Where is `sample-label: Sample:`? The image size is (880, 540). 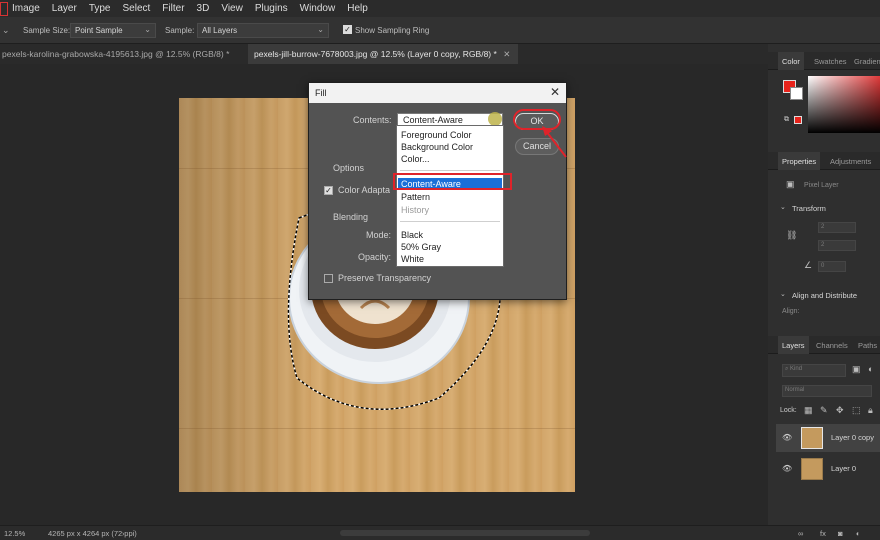
sample-label: Sample: is located at coordinates (180, 30).